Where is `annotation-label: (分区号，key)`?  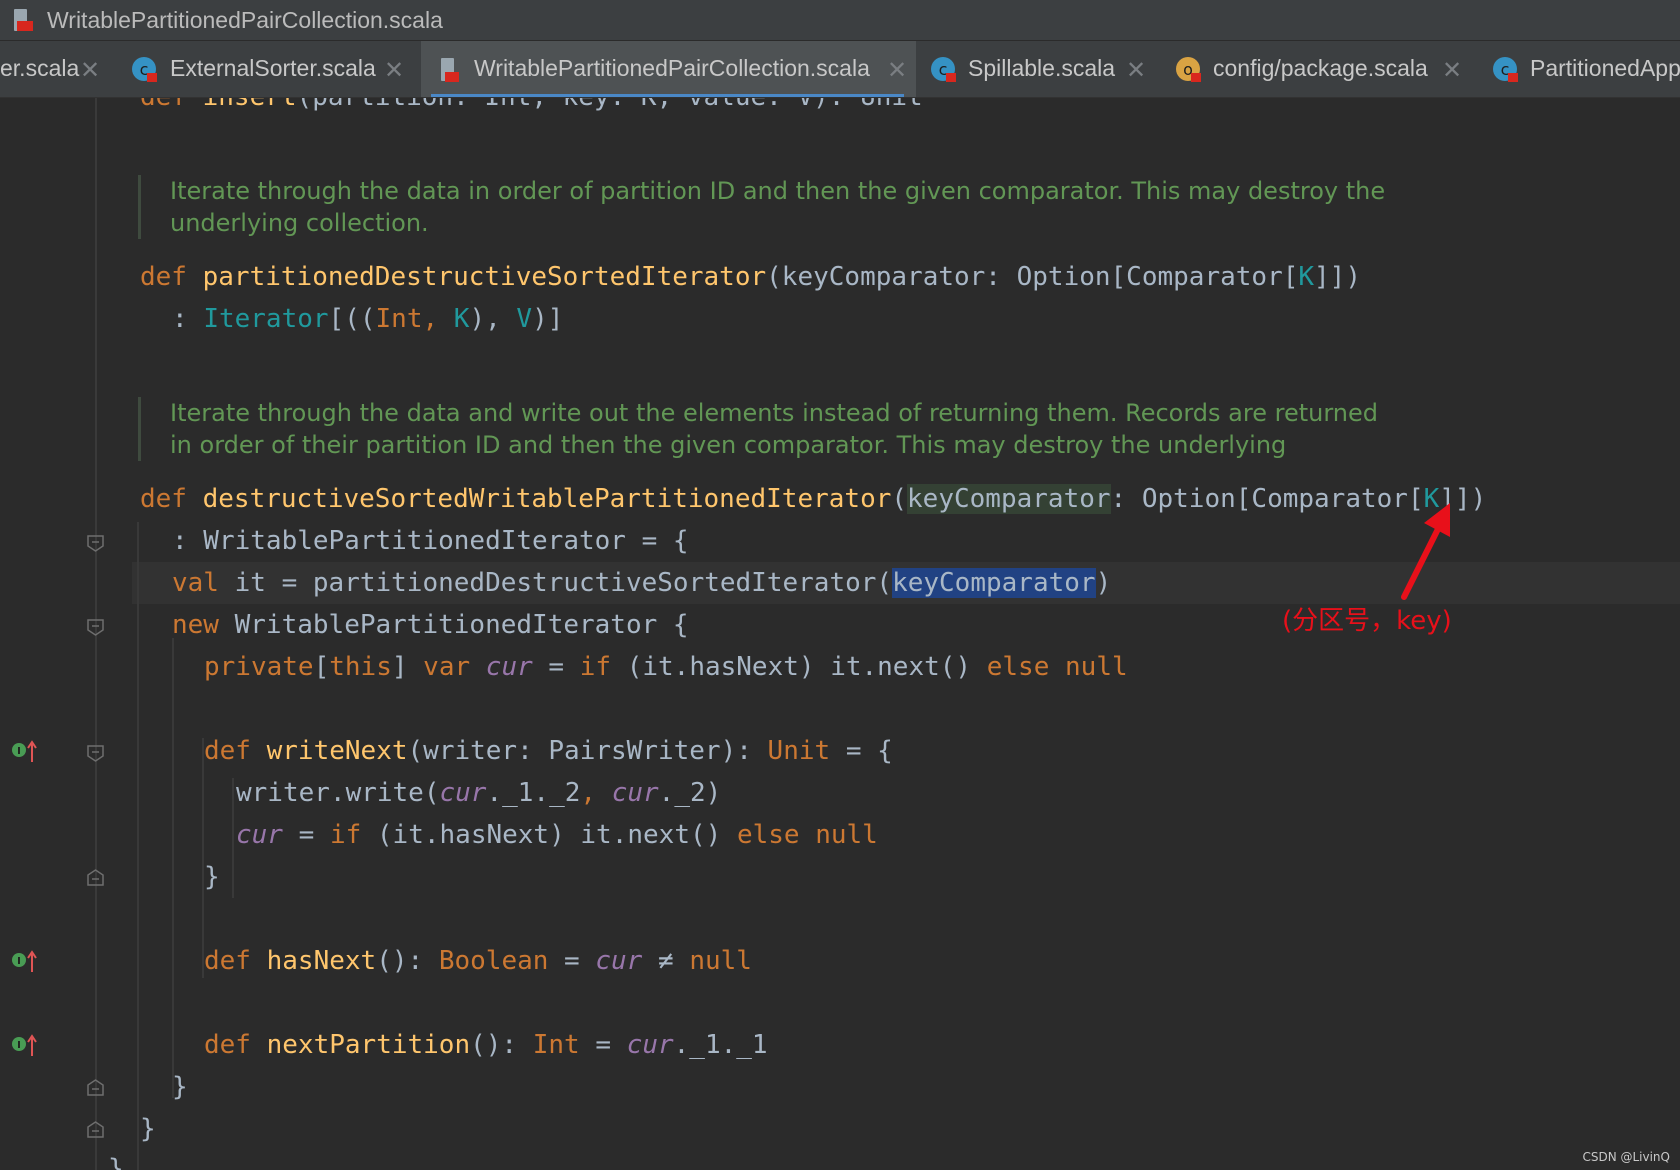 annotation-label: (分区号，key) is located at coordinates (1367, 621).